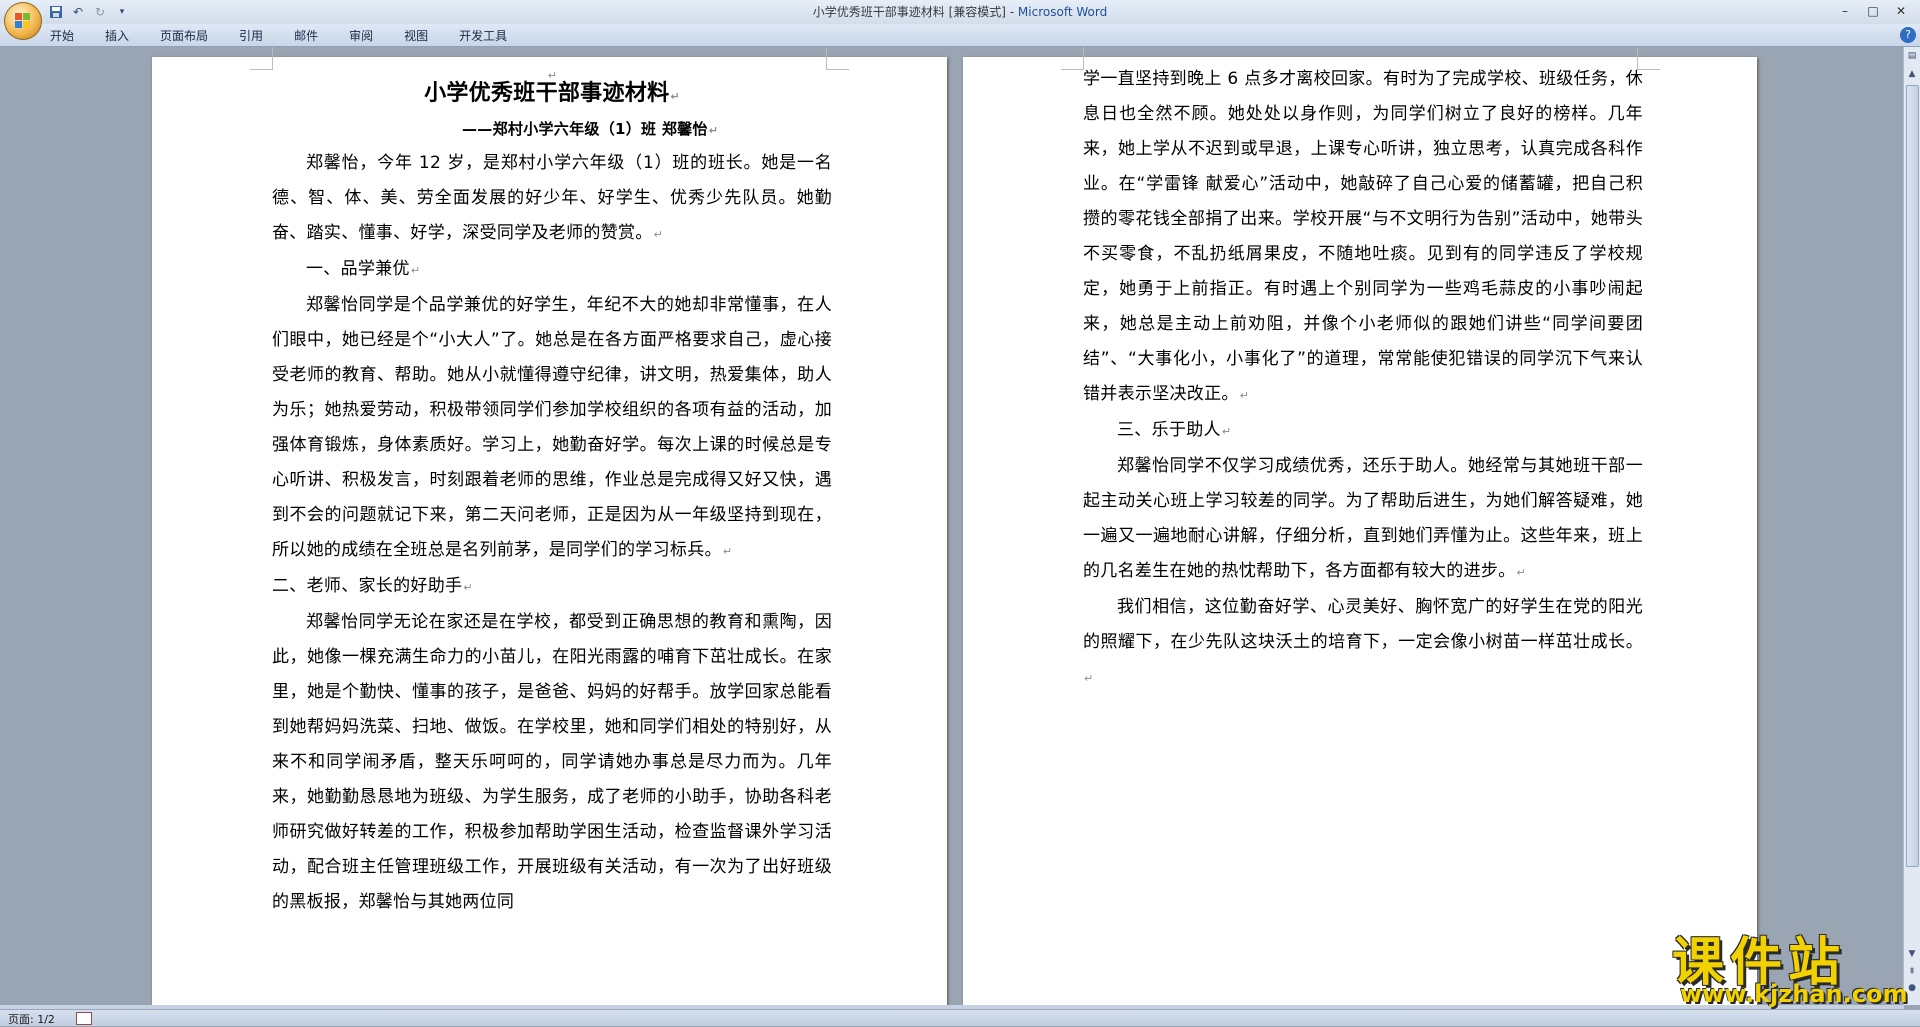 This screenshot has height=1027, width=1920. Describe the element at coordinates (184, 35) in the screenshot. I see `tab-page-layout: 页面布局` at that location.